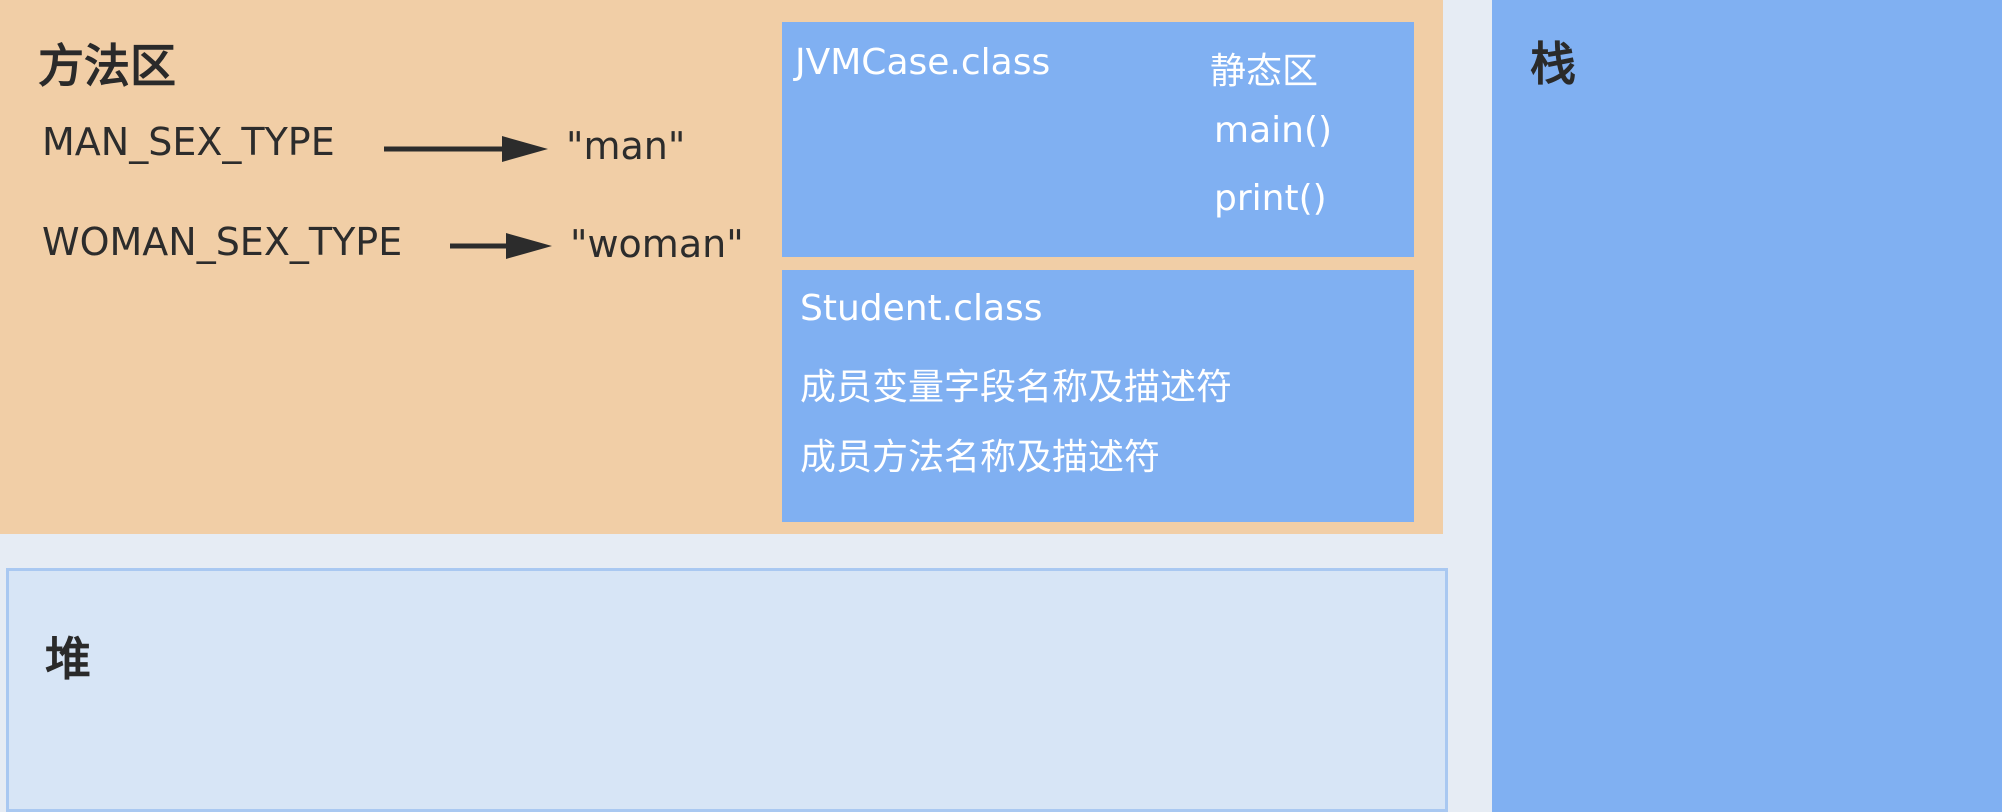 This screenshot has width=2002, height=812. I want to click on student-member-methods: 成员方法名称及描述符, so click(980, 457).